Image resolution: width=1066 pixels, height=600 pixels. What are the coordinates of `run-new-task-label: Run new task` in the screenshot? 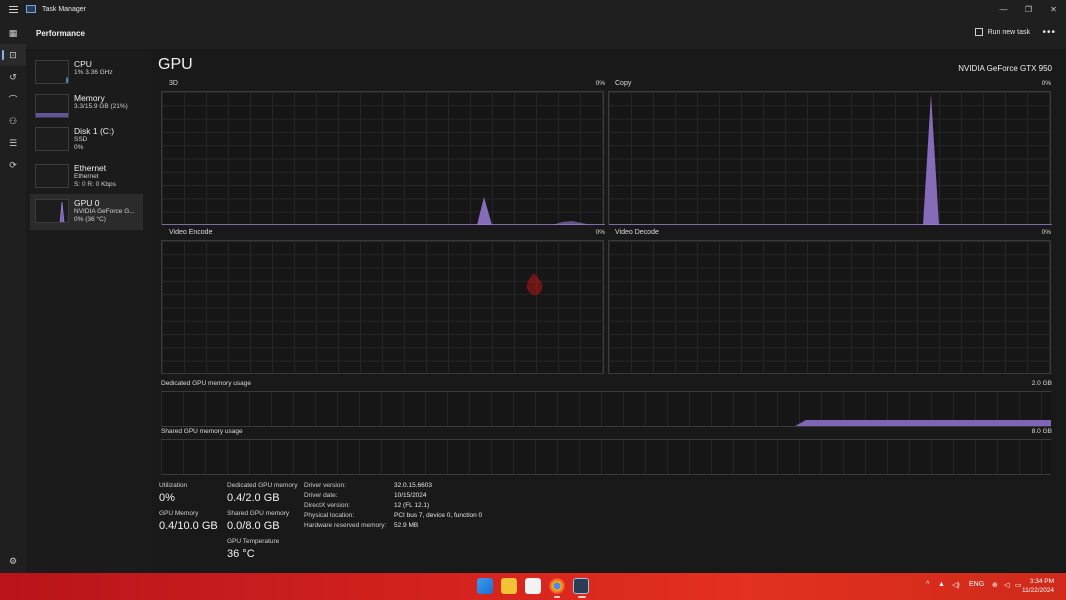 It's located at (1008, 32).